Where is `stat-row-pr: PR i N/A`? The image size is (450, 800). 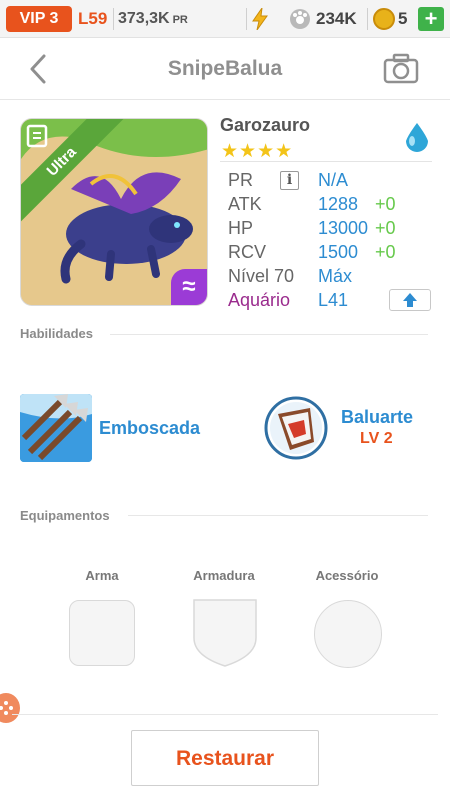
stat-row-pr: PR i N/A is located at coordinates (333, 180).